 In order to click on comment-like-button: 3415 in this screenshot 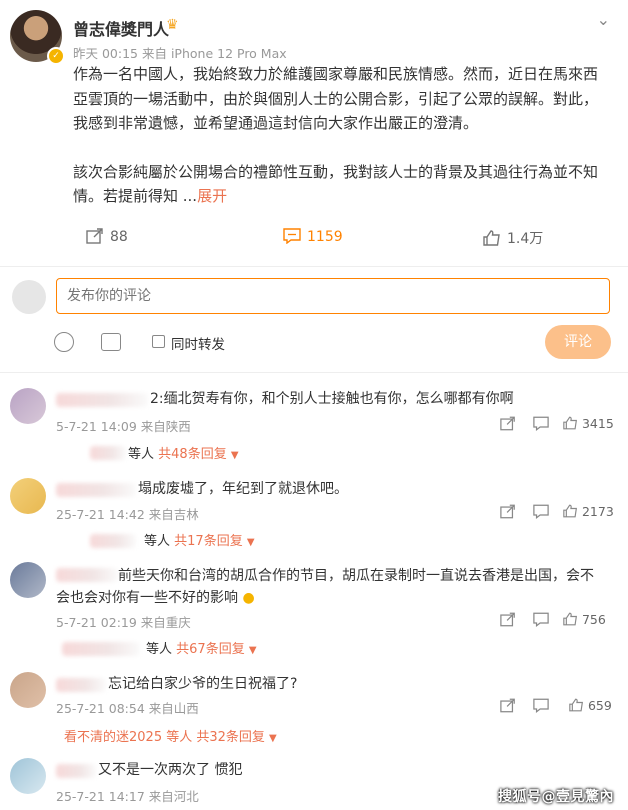, I will do `click(588, 423)`.